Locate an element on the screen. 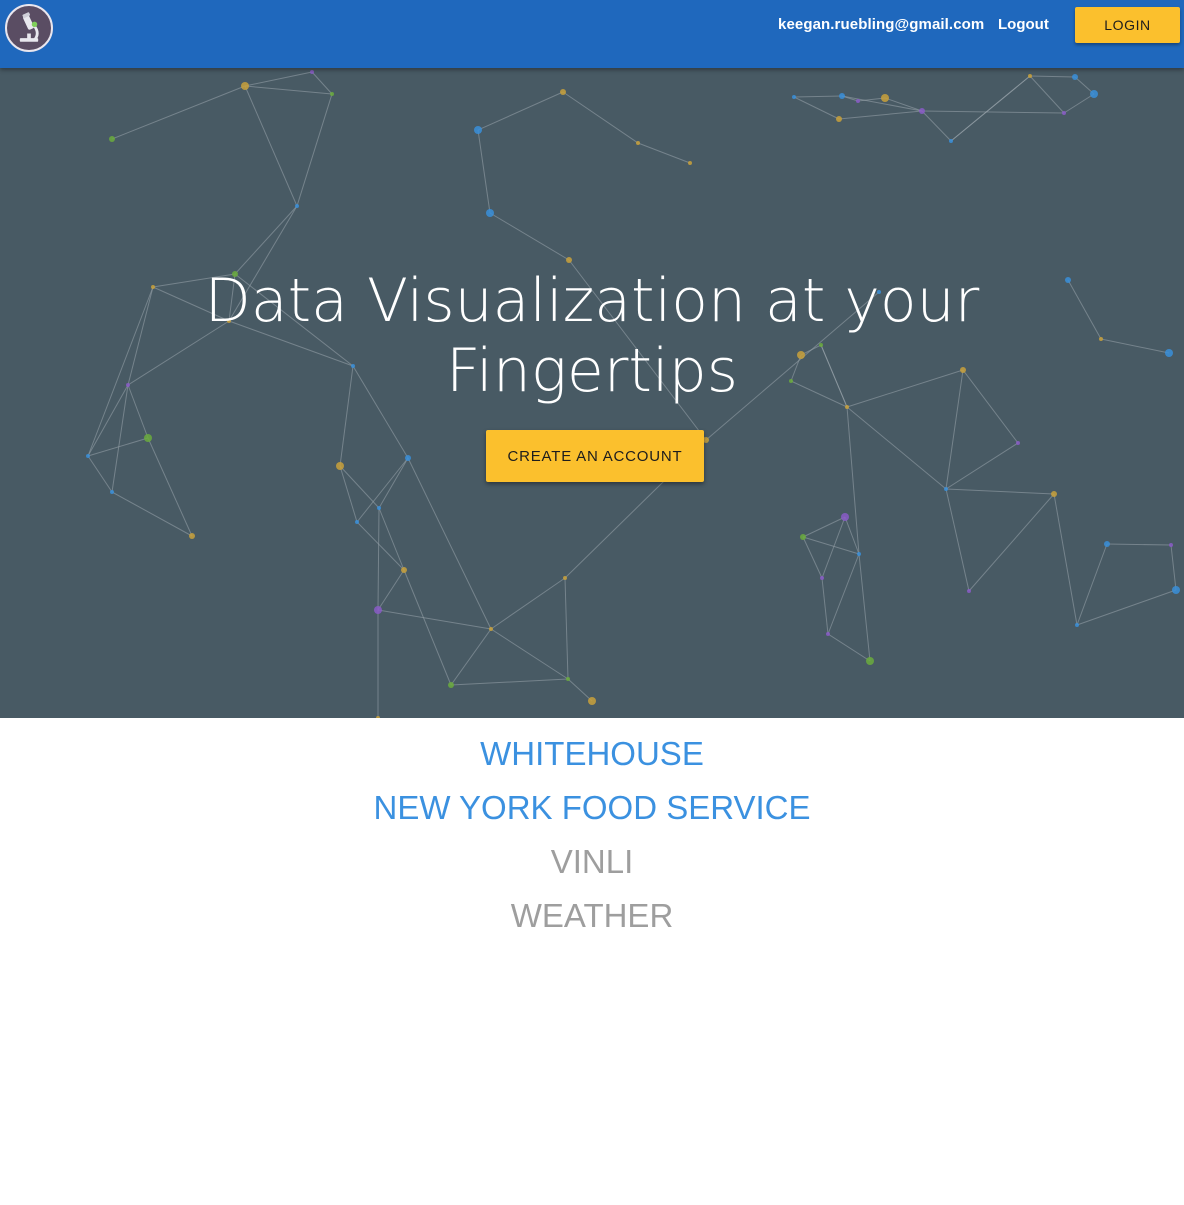 This screenshot has width=1184, height=1205. logout-link: Logout is located at coordinates (1023, 24).